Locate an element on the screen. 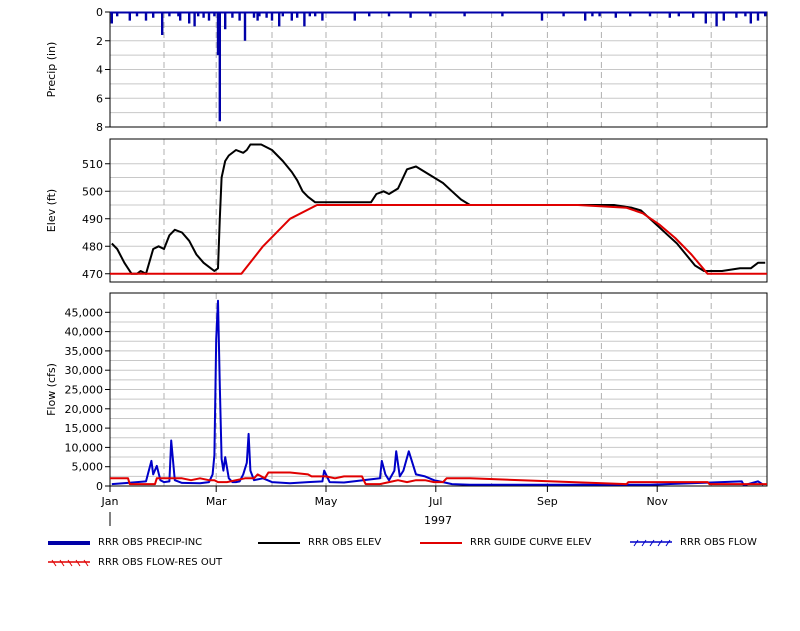  legend-swatch-flow is located at coordinates (651, 543).